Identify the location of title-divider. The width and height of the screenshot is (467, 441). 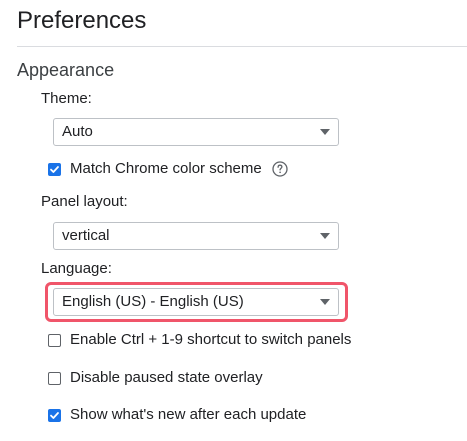
(242, 46).